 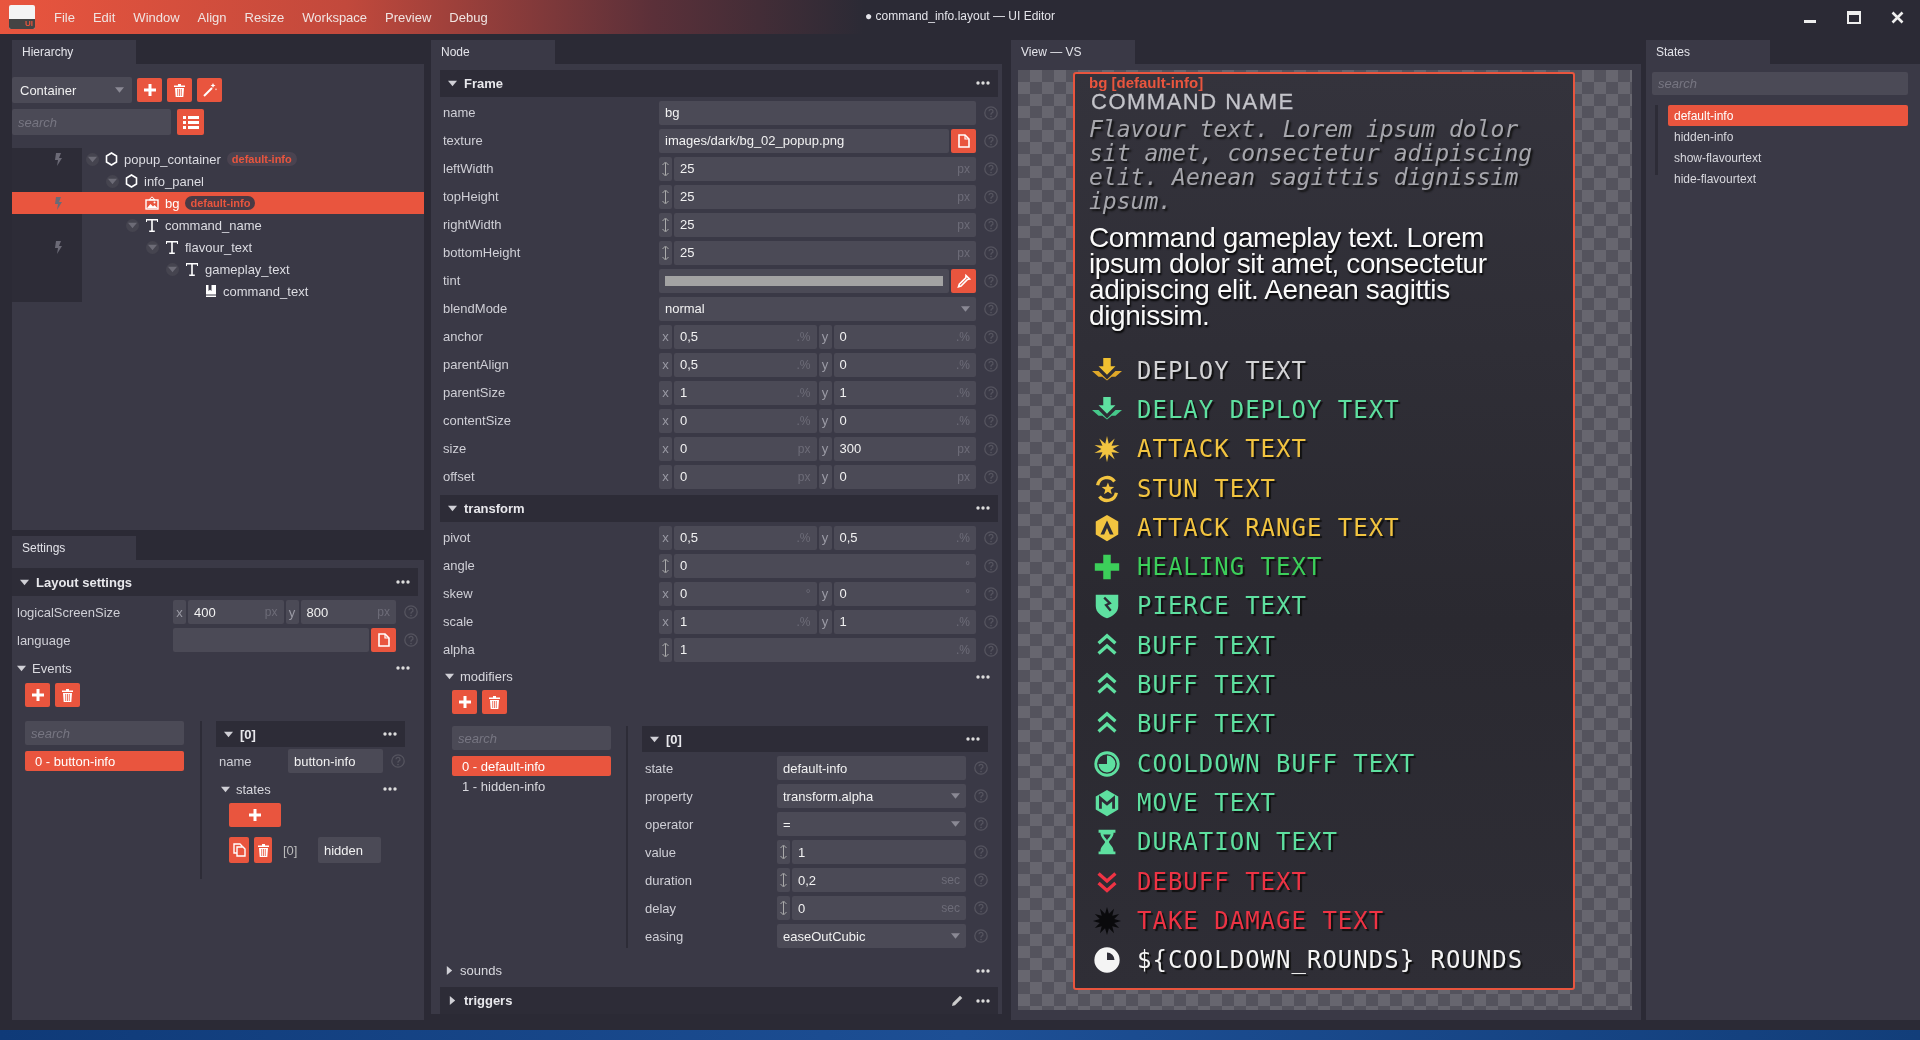 What do you see at coordinates (871, 796) in the screenshot?
I see `dropdown: transform.alpha` at bounding box center [871, 796].